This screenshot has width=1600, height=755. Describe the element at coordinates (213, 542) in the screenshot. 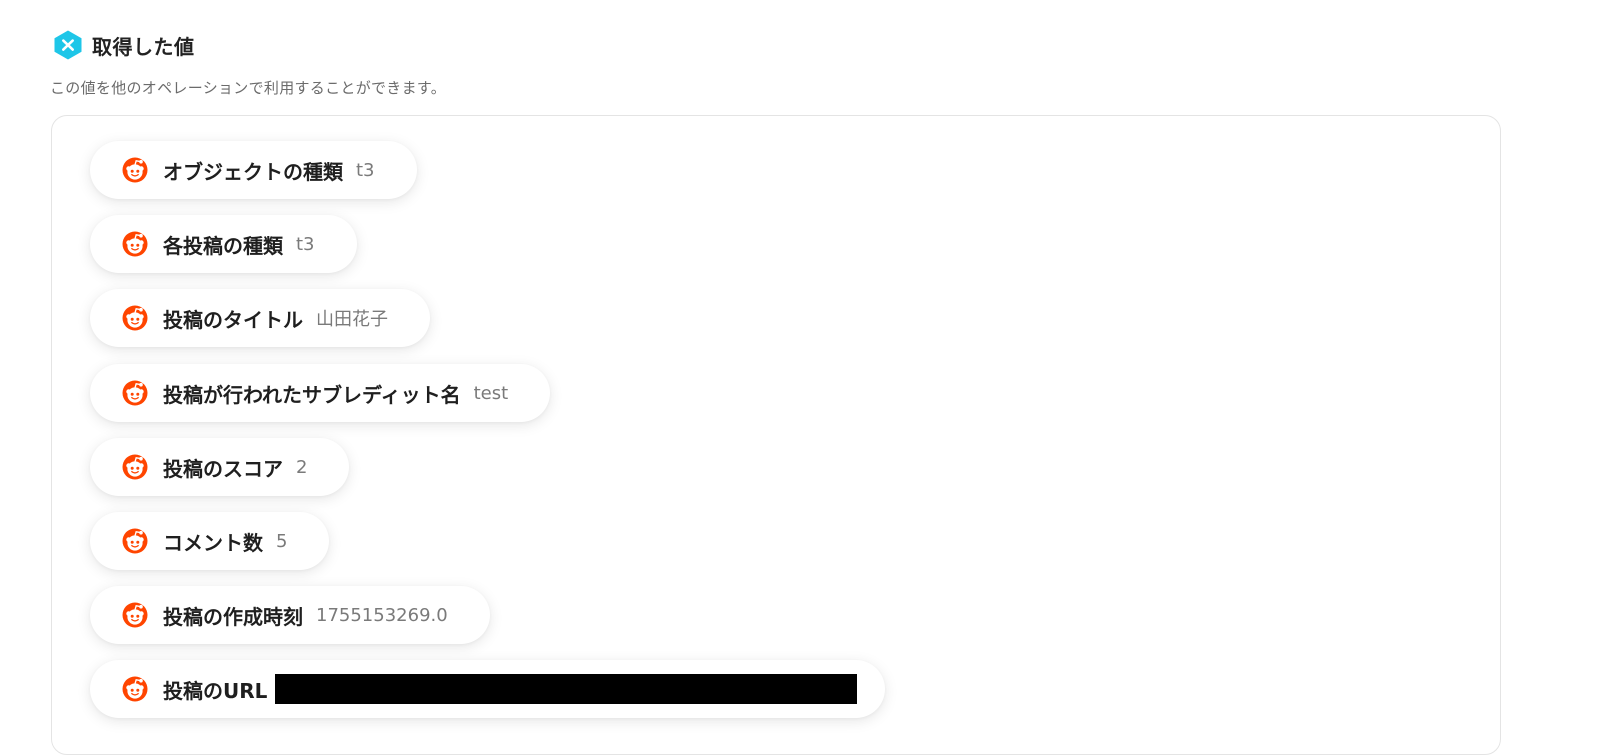

I see `value-chip-label: コメント数` at that location.